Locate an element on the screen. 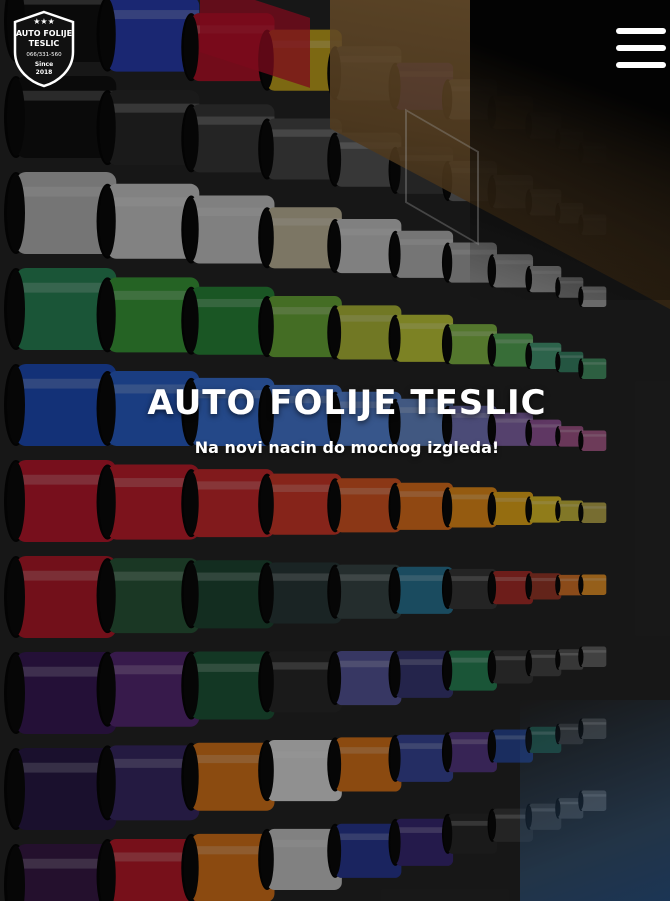 The height and width of the screenshot is (901, 670). hamburger-menu-button is located at coordinates (642, 50).